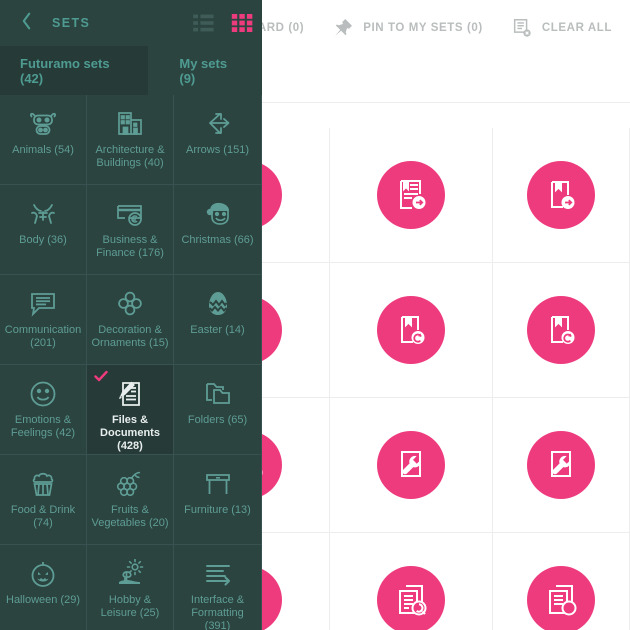  Describe the element at coordinates (43, 426) in the screenshot. I see `category-label: Emotions & Feelings (42)` at that location.